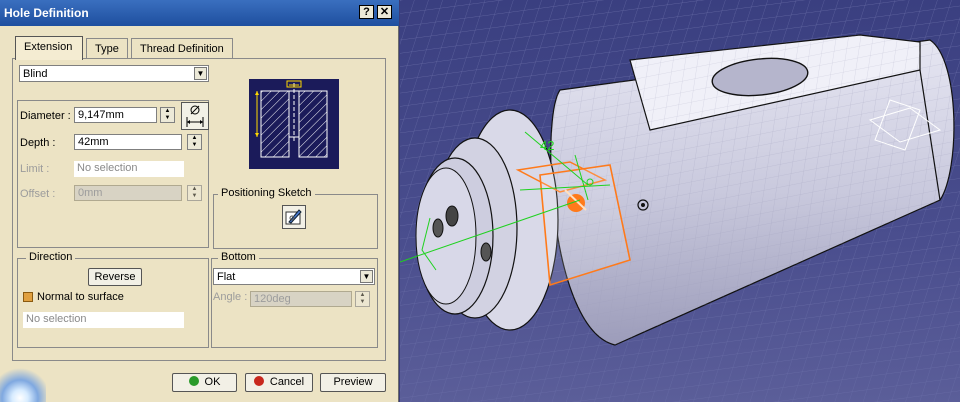  Describe the element at coordinates (258, 381) in the screenshot. I see `cancel-icon` at that location.